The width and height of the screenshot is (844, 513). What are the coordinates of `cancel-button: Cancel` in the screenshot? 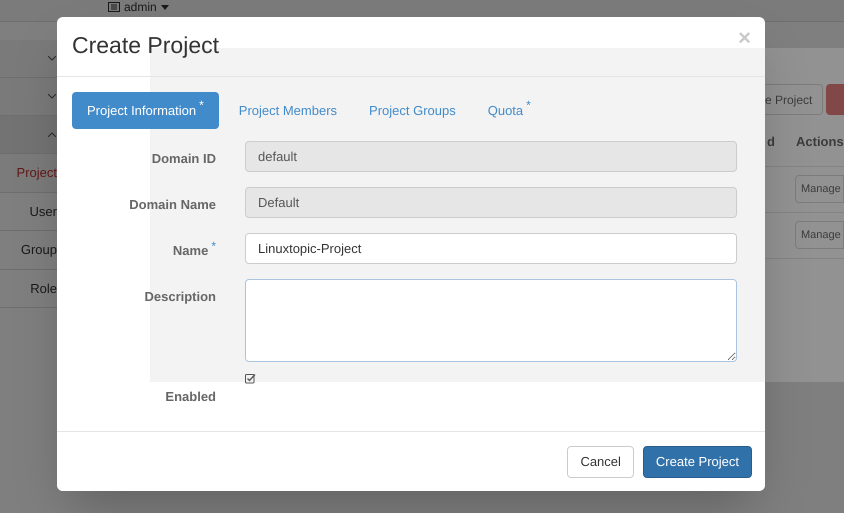 It's located at (600, 462).